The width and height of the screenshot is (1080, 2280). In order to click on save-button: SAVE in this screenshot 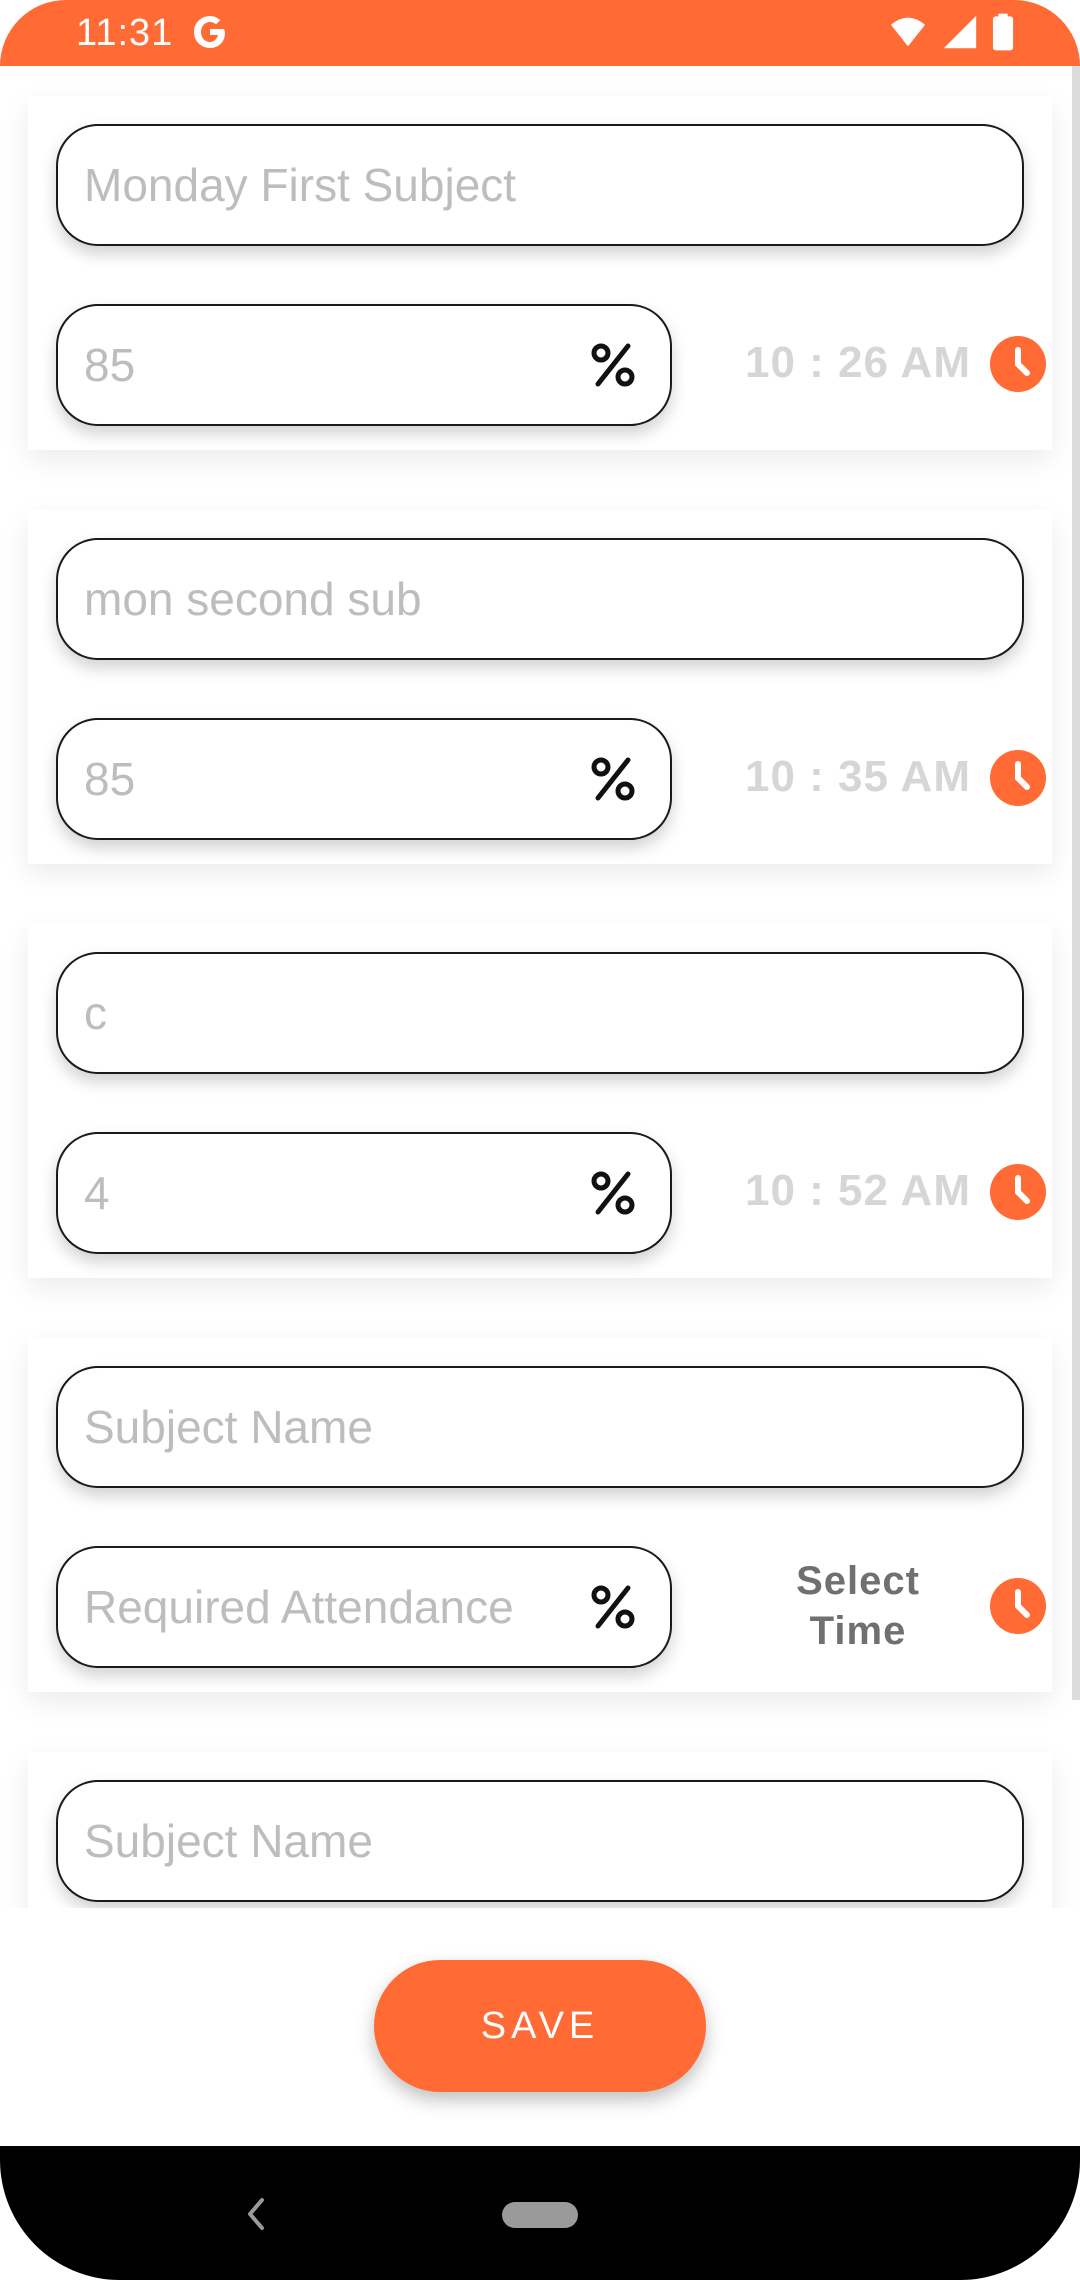, I will do `click(540, 2026)`.